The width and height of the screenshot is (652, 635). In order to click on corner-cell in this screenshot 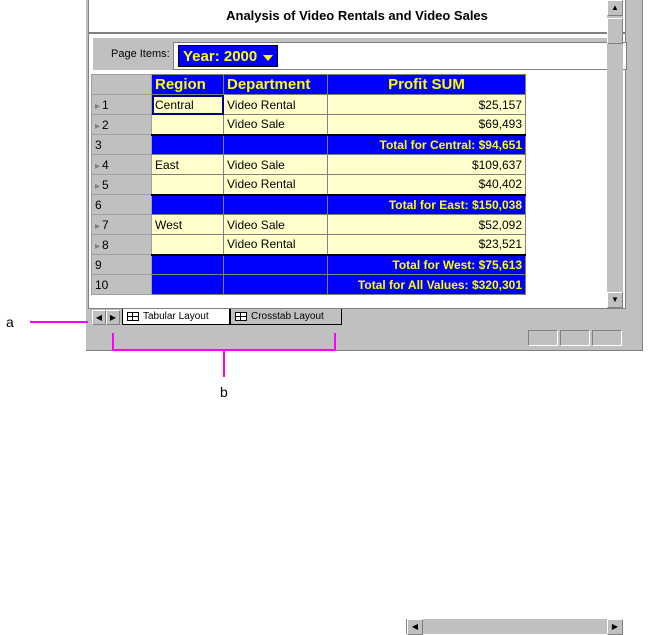, I will do `click(121, 84)`.